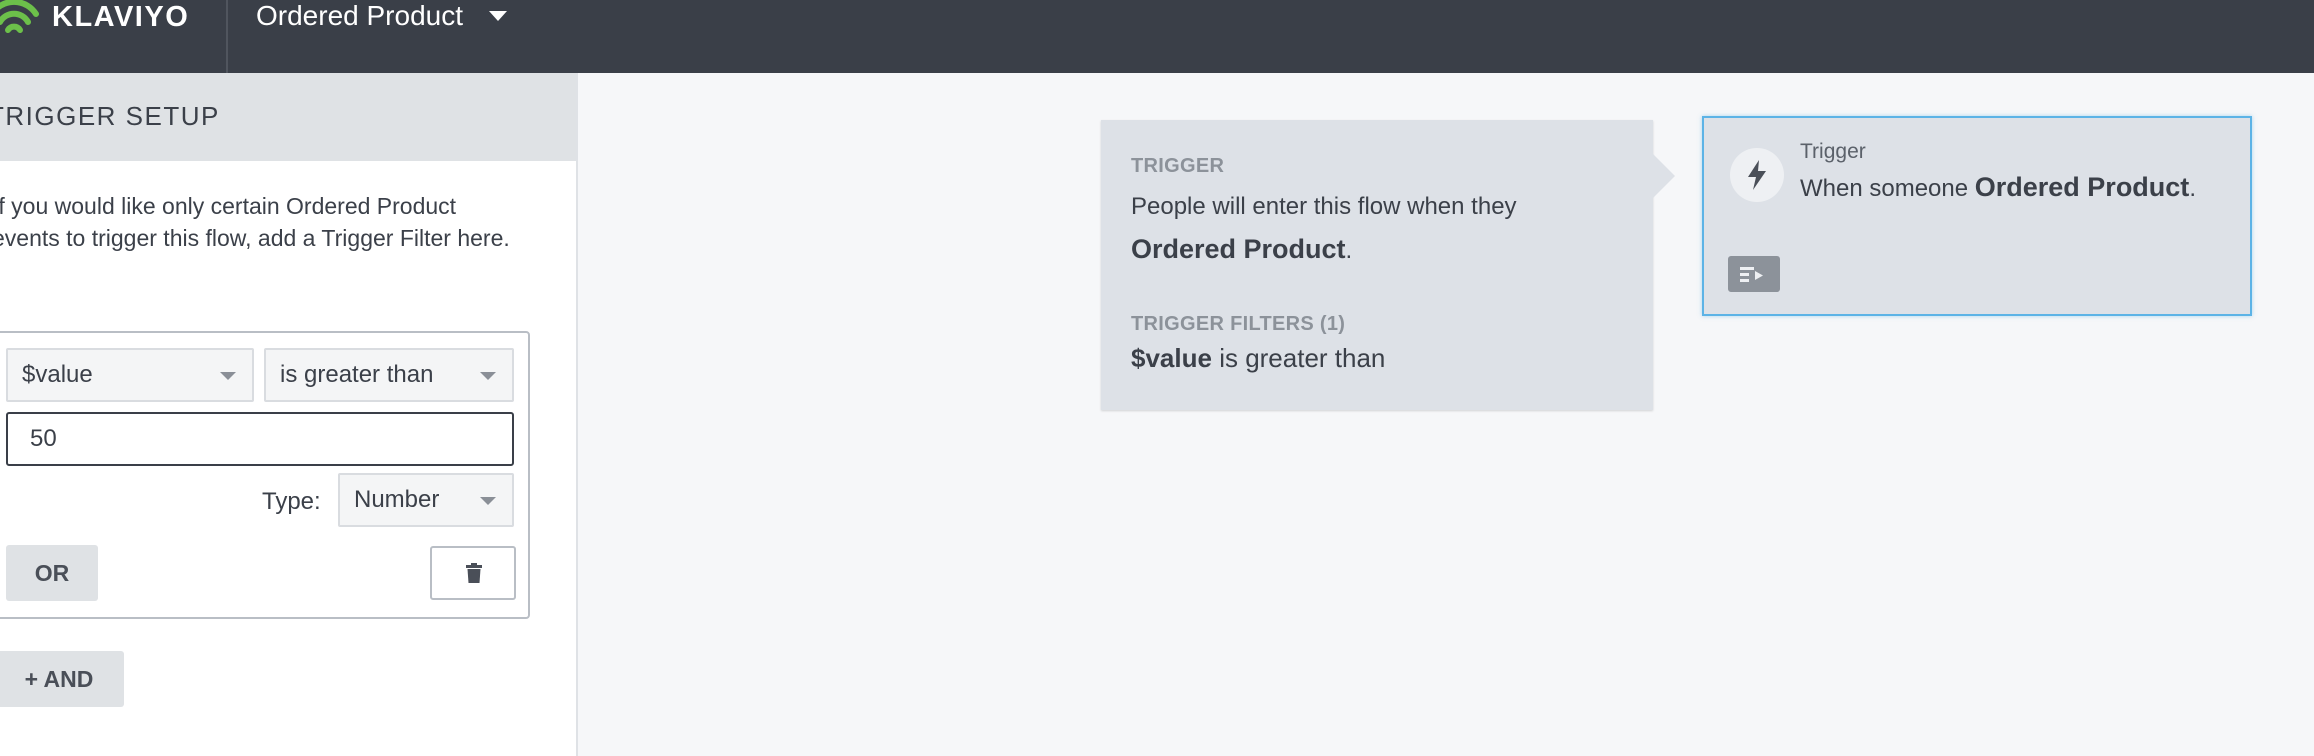  I want to click on add-and-filter-button: + AND, so click(62, 679).